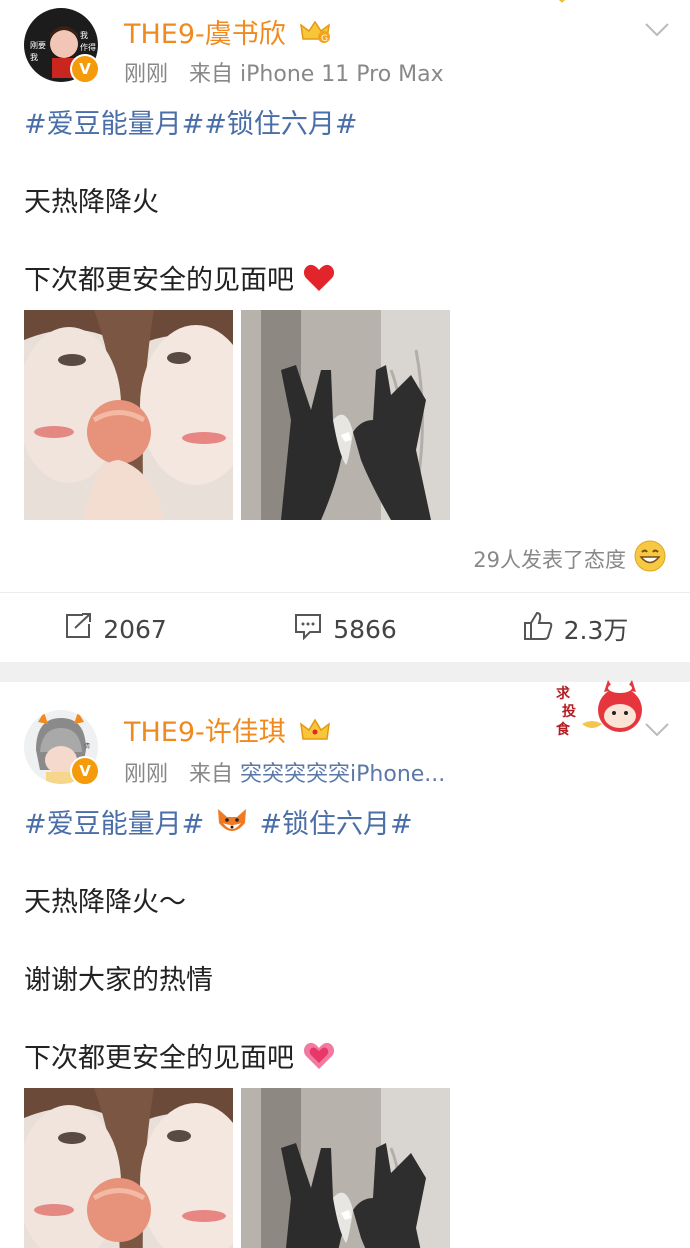  I want to click on like-button: 2.3万, so click(575, 629).